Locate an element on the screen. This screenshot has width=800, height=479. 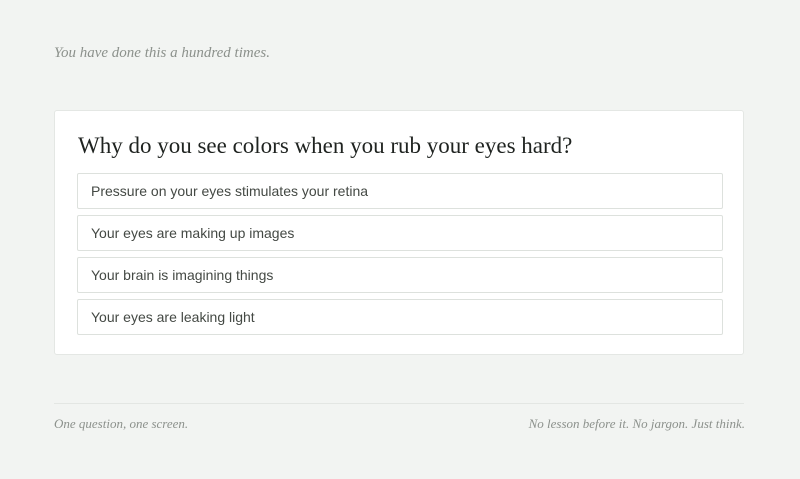
answer-option-3: Your brain is imagining things is located at coordinates (400, 275).